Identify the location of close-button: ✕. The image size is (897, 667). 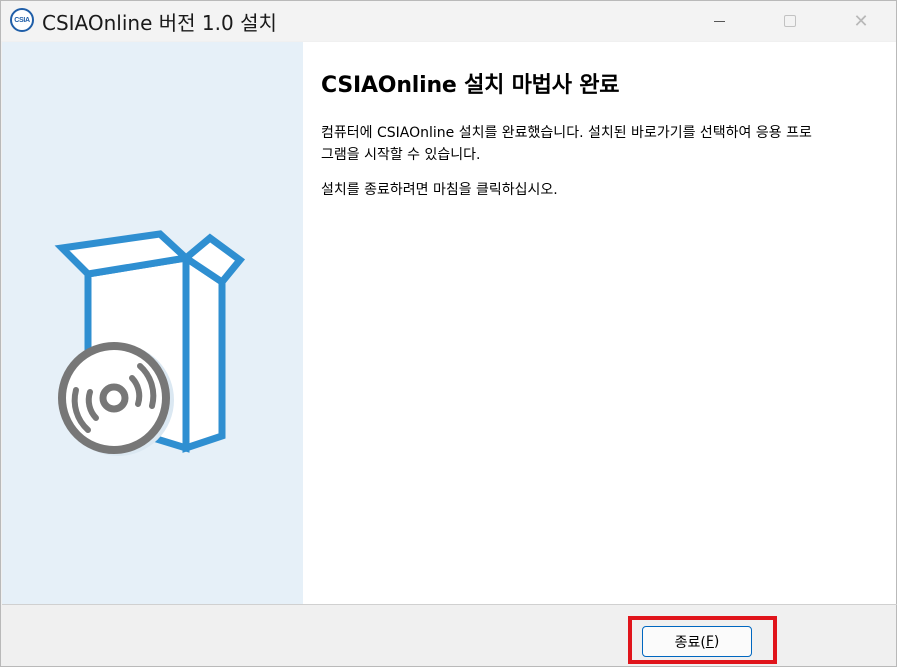
(861, 21).